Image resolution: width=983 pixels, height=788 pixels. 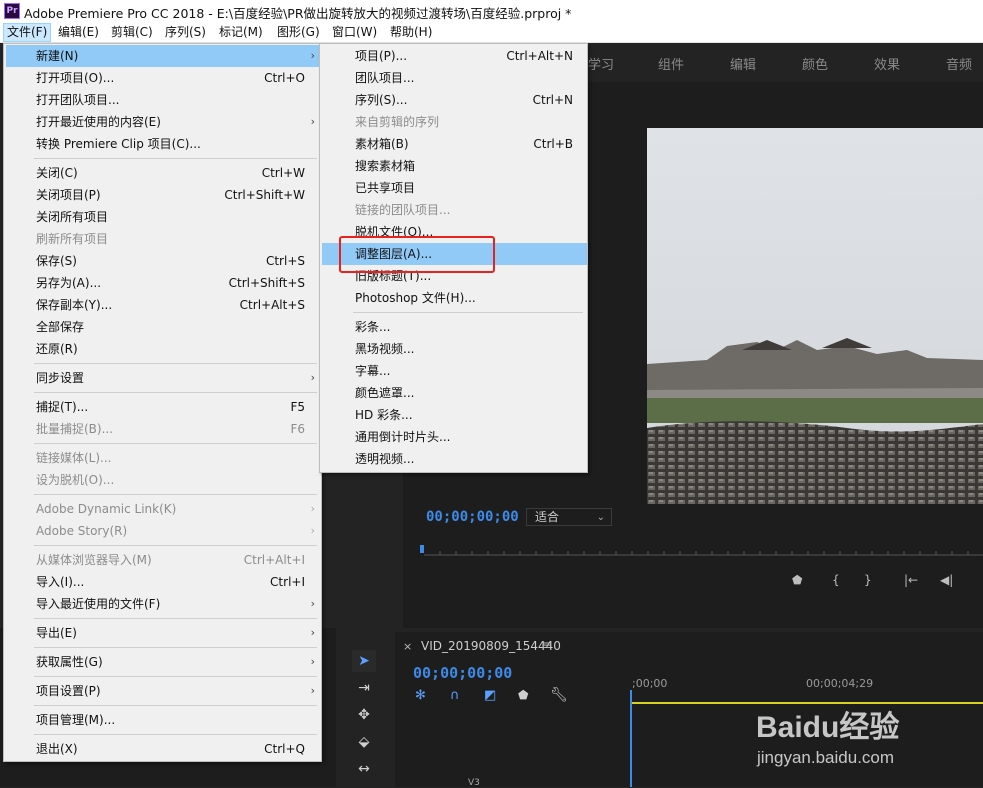 I want to click on menu-help: 帮助(H), so click(x=411, y=32).